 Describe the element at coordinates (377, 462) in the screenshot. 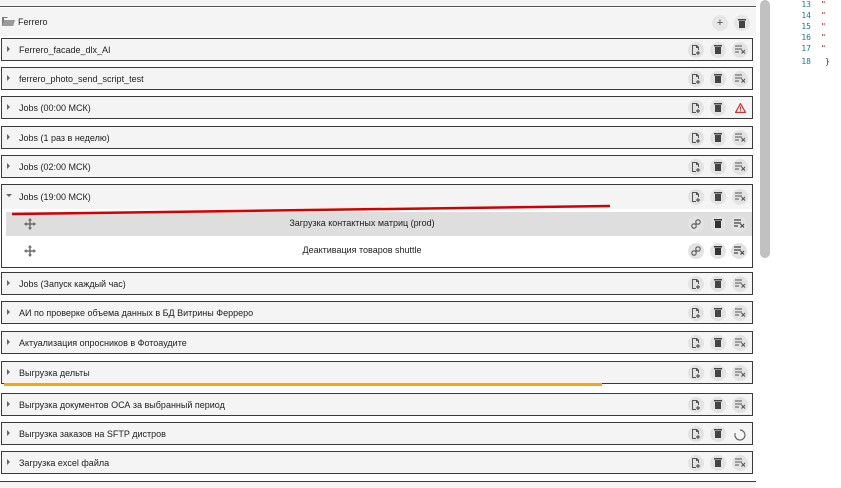

I see `job-row: Загрузка excel файла` at that location.